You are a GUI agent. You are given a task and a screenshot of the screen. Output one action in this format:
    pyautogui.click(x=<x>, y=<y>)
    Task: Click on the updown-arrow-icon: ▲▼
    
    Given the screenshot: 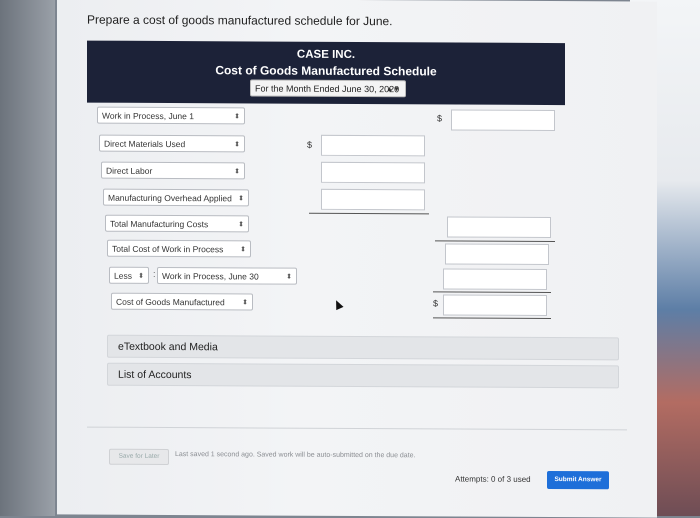 What is the action you would take?
    pyautogui.click(x=393, y=90)
    